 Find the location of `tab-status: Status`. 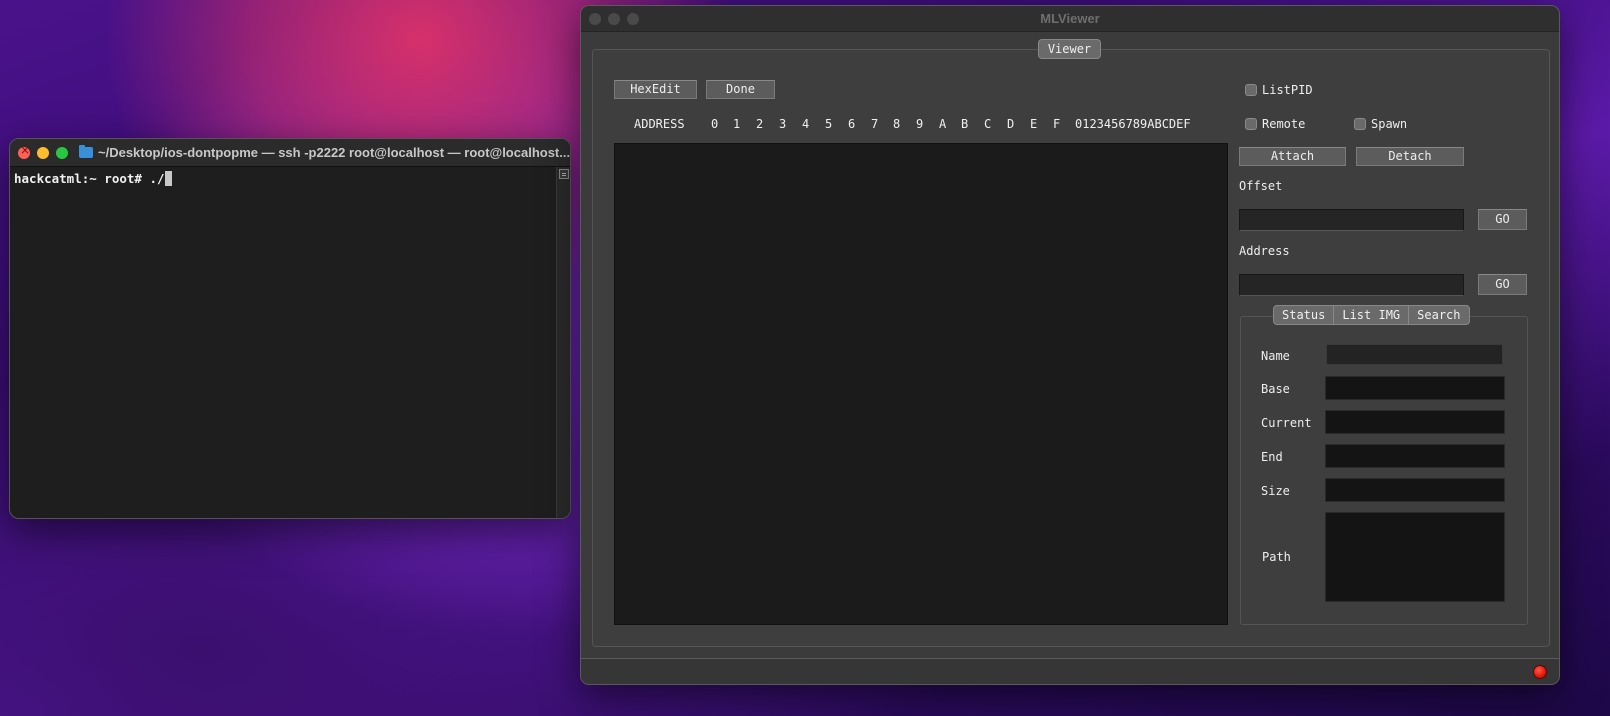

tab-status: Status is located at coordinates (1304, 315).